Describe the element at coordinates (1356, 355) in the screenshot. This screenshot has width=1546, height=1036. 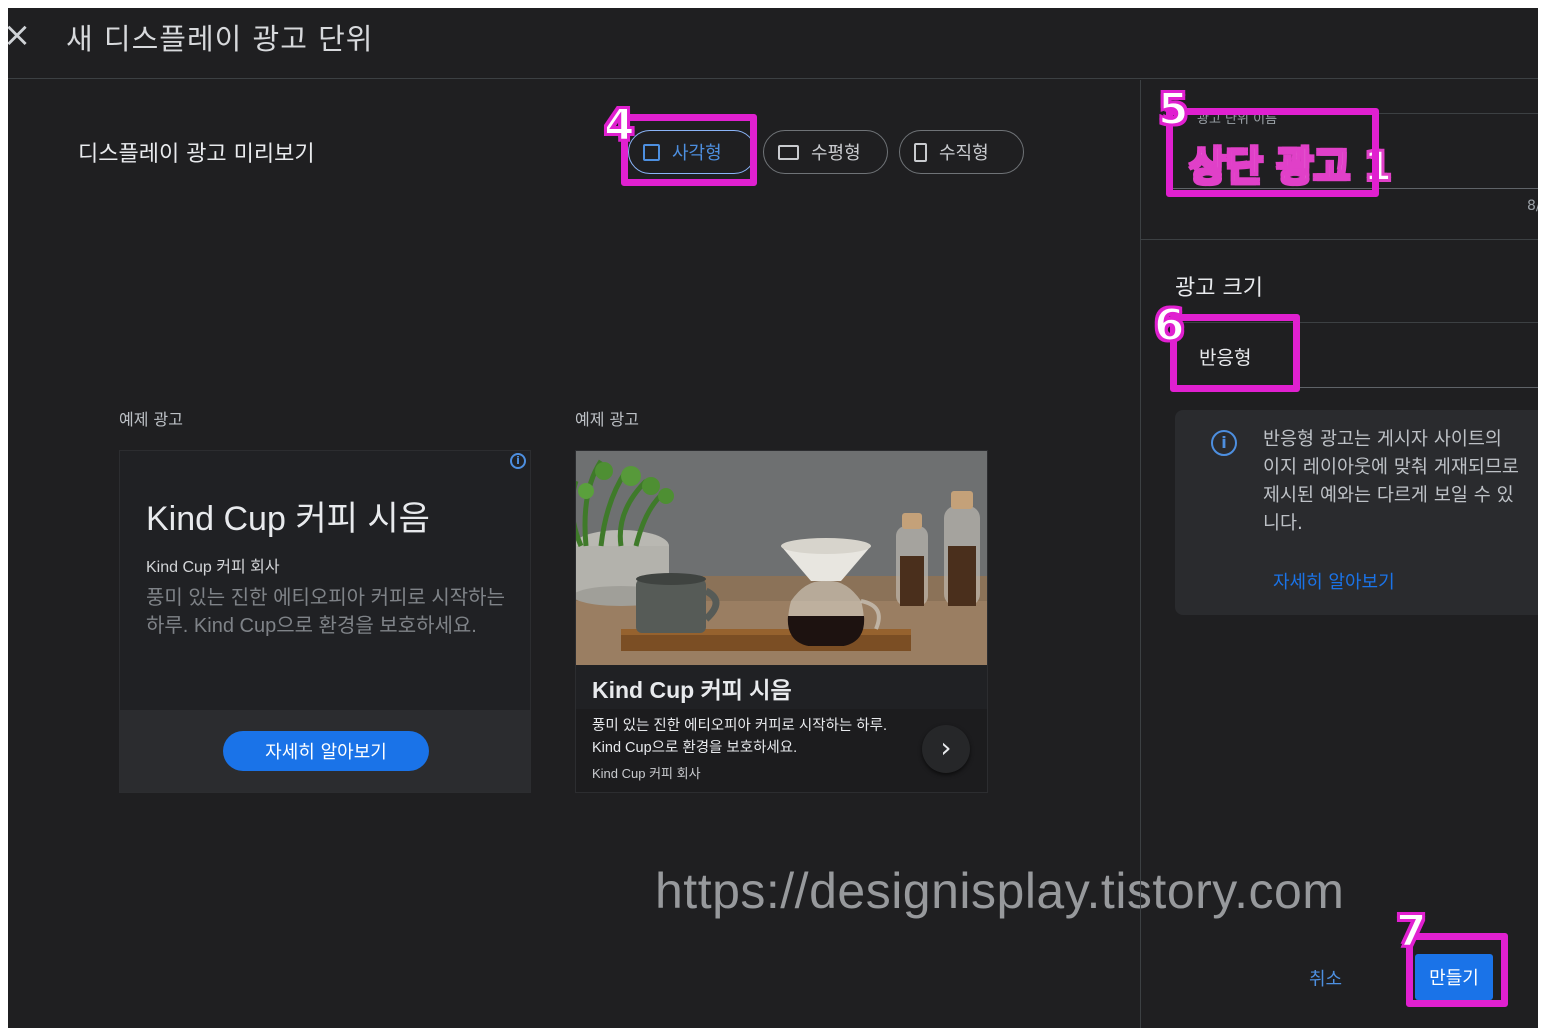
I see `ad-size-select: 반응형` at that location.